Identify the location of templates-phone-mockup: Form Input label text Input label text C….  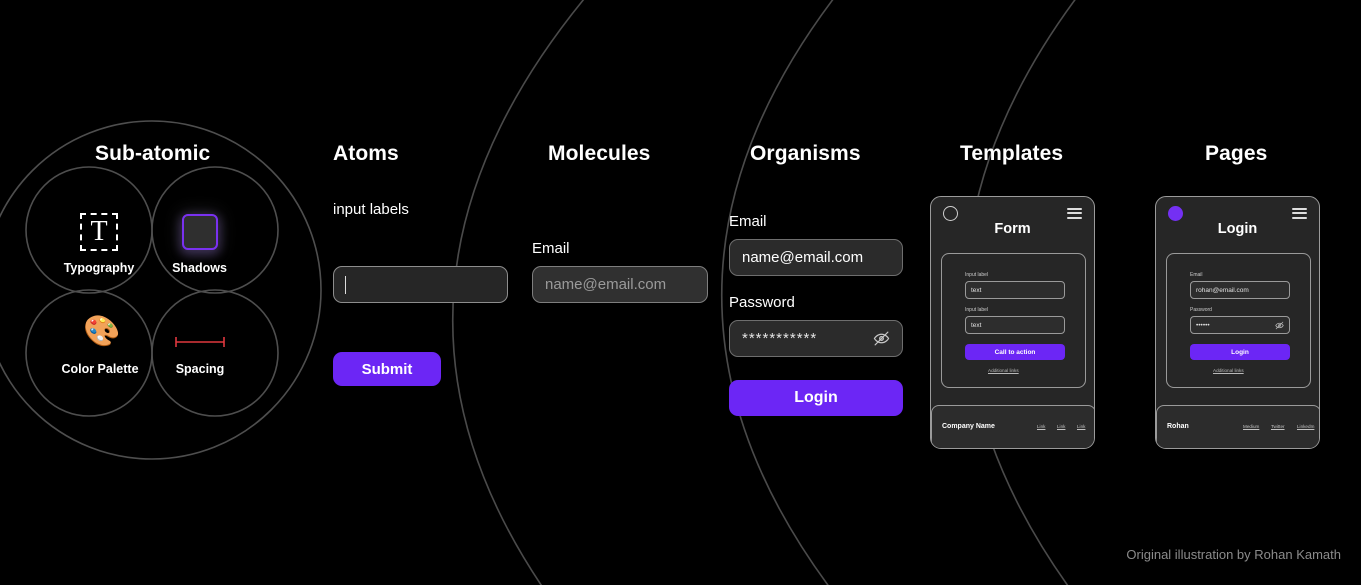
(1012, 322).